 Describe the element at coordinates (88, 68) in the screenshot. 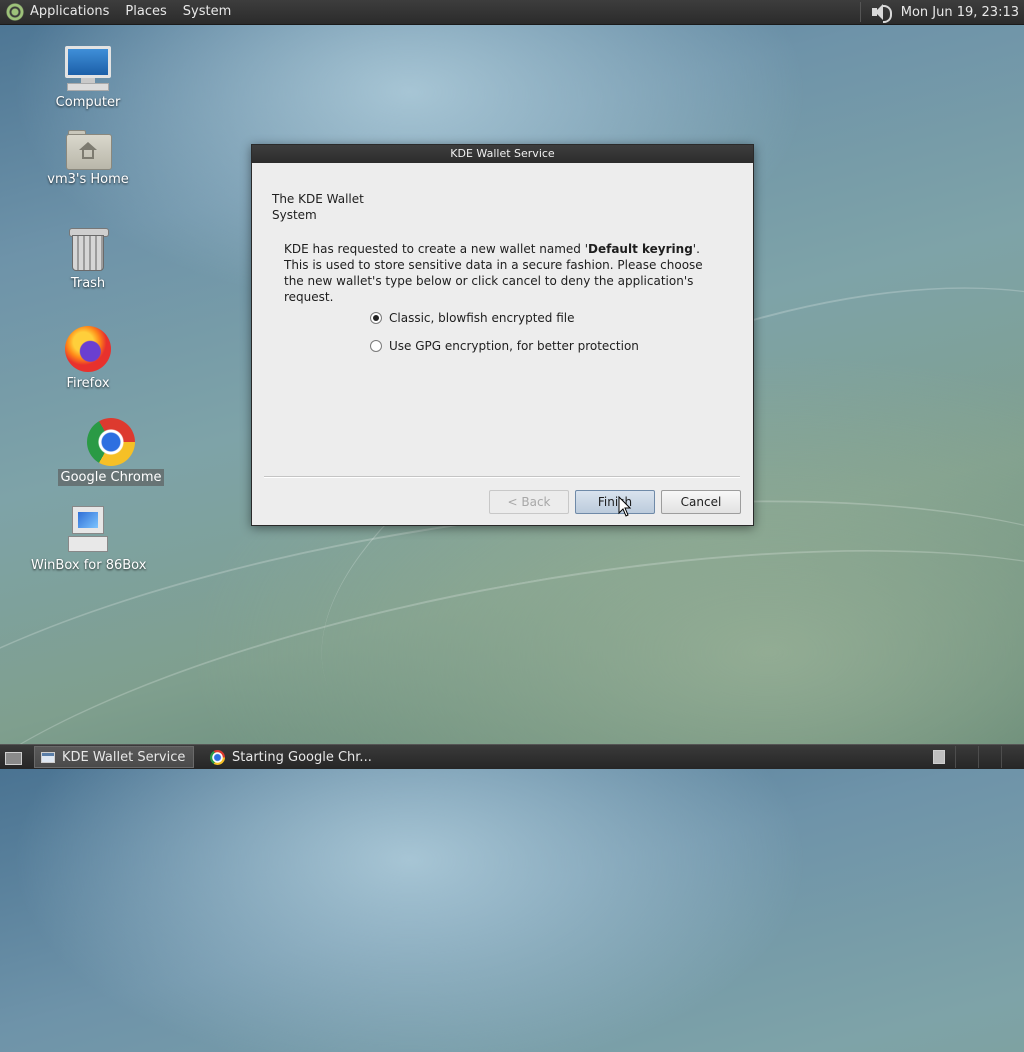

I see `computer-icon` at that location.